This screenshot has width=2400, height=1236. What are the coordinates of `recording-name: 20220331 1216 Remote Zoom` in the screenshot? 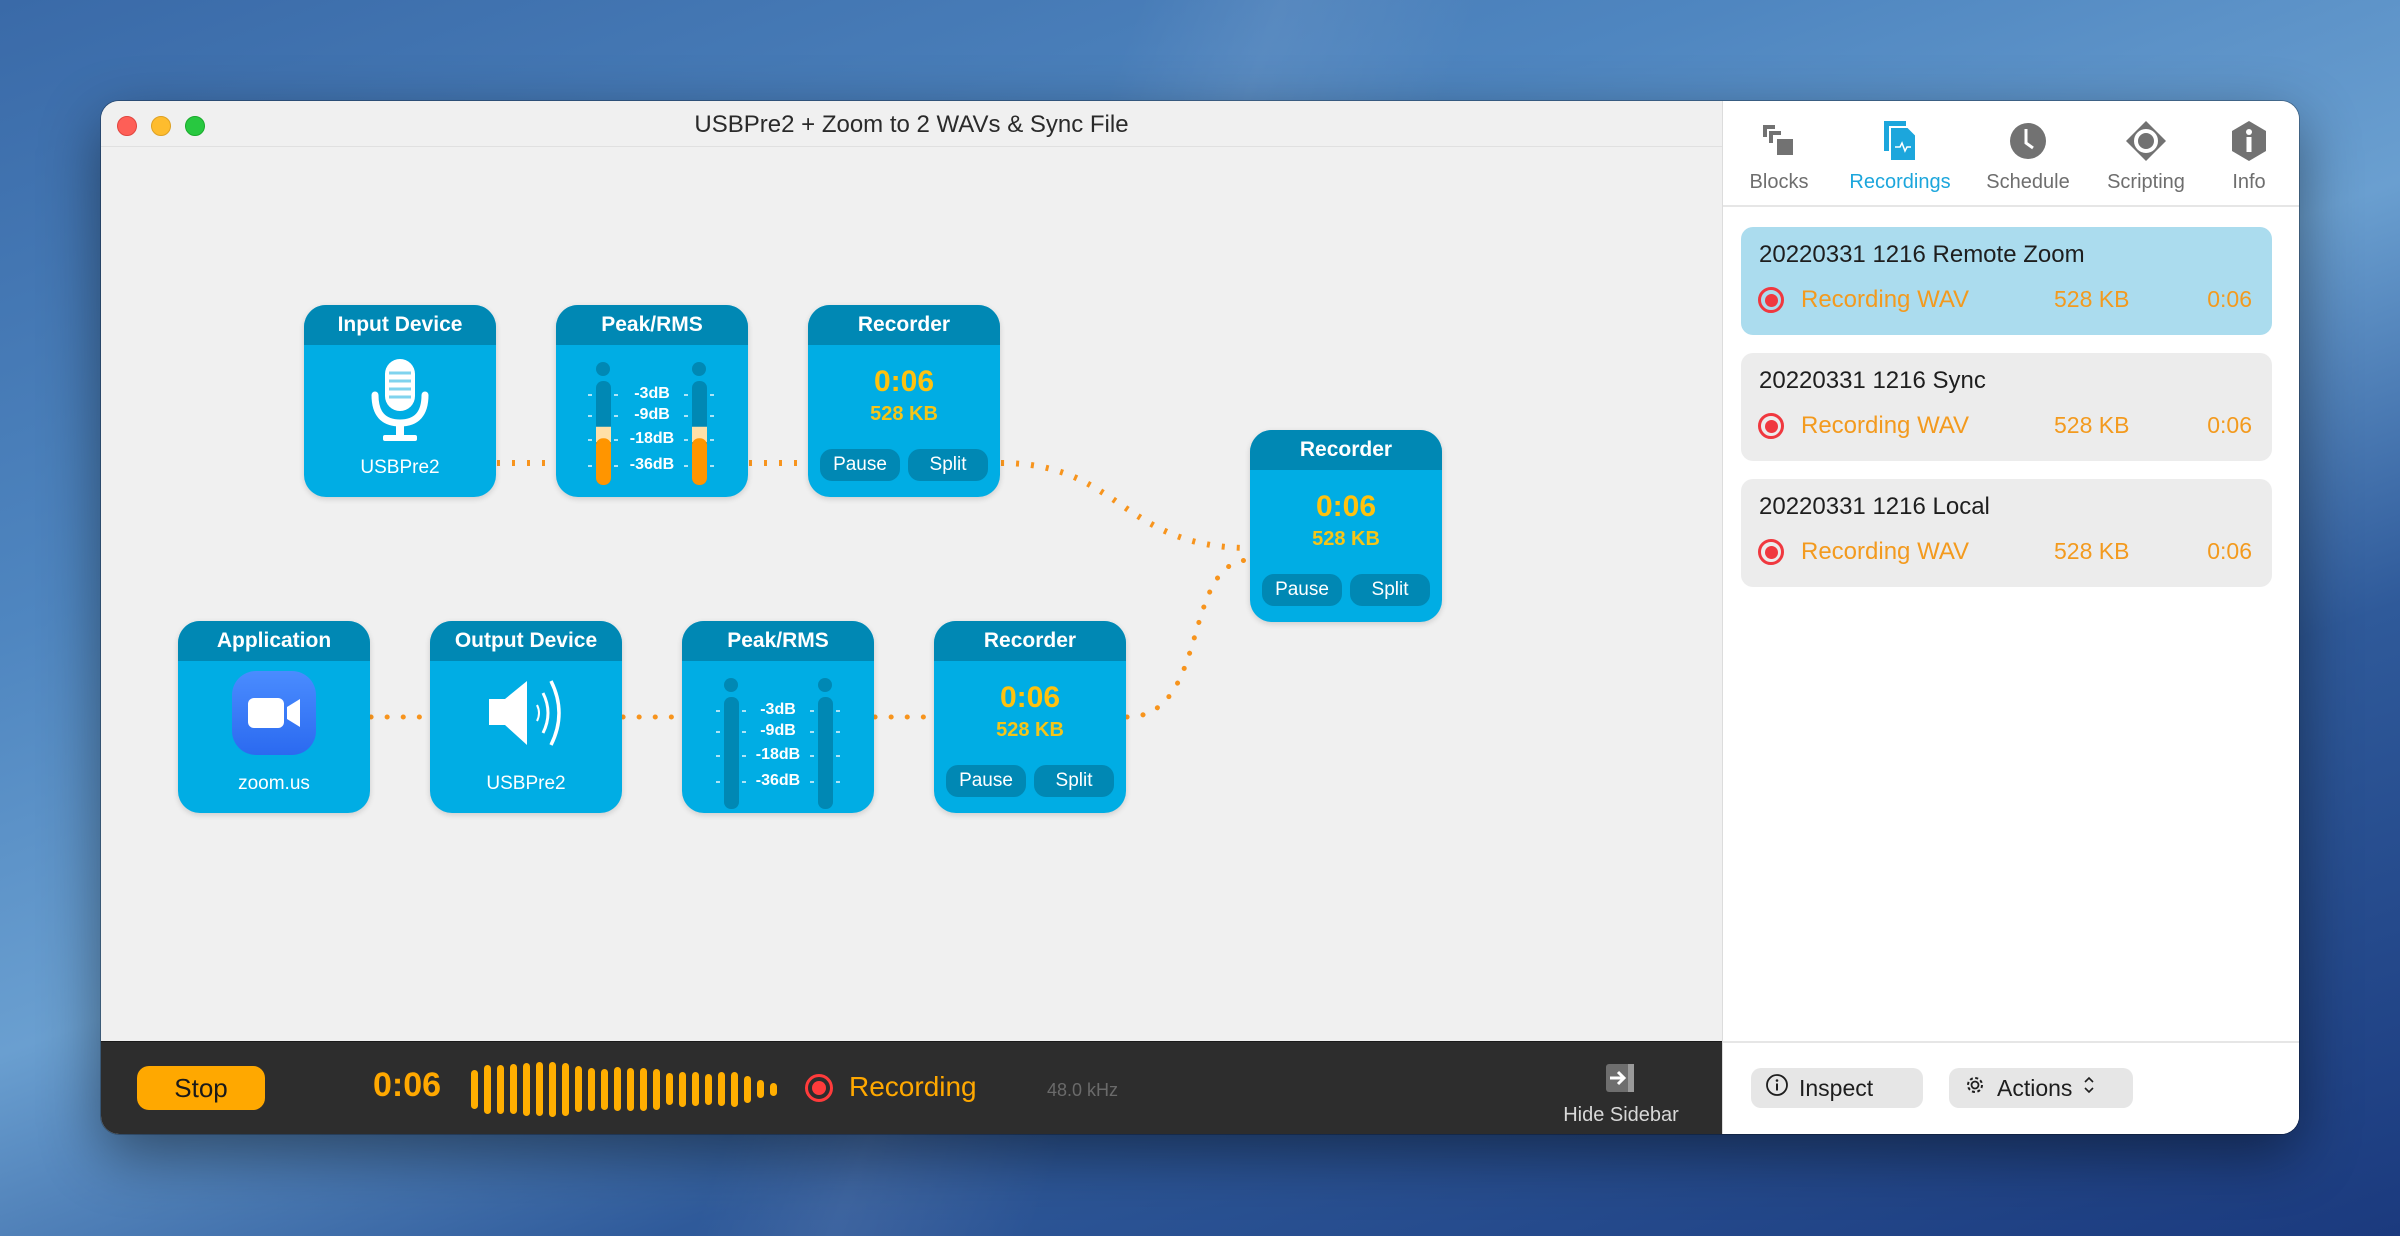 It's located at (1922, 254).